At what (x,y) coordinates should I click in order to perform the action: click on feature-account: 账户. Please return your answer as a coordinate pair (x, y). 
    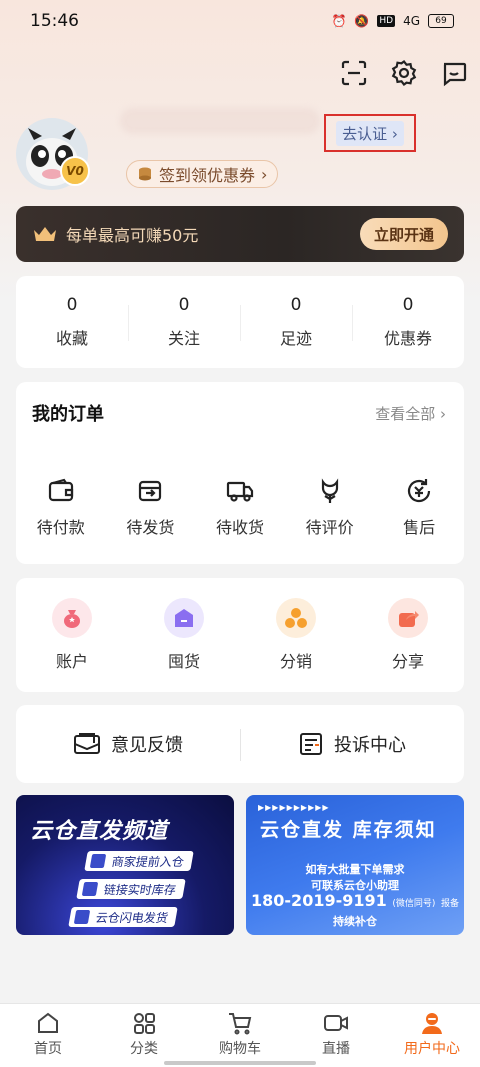
    Looking at the image, I should click on (72, 635).